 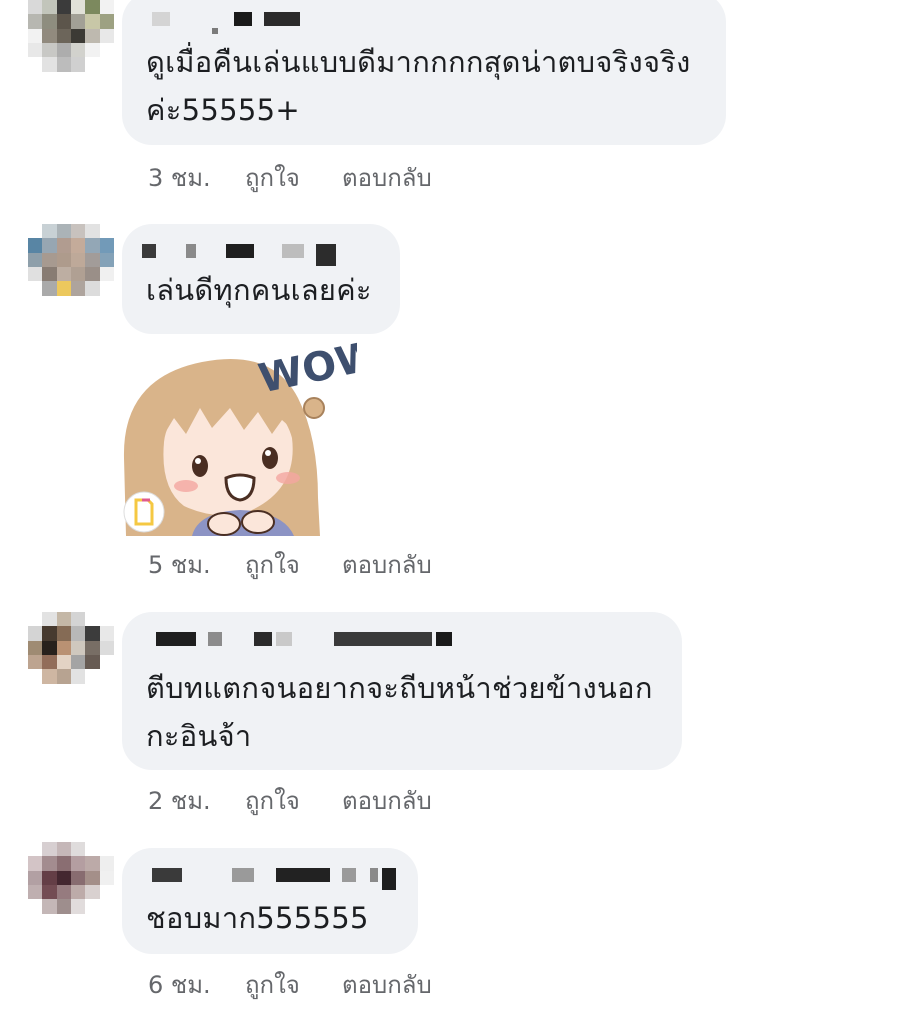 What do you see at coordinates (179, 564) in the screenshot?
I see `timestamp: 5 ชม.` at bounding box center [179, 564].